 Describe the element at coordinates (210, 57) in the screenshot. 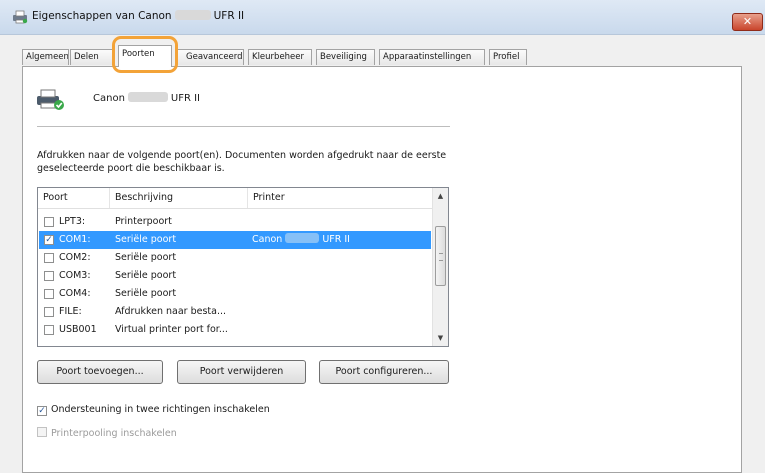

I see `tab-geavanceerd: Geavanceerd` at that location.